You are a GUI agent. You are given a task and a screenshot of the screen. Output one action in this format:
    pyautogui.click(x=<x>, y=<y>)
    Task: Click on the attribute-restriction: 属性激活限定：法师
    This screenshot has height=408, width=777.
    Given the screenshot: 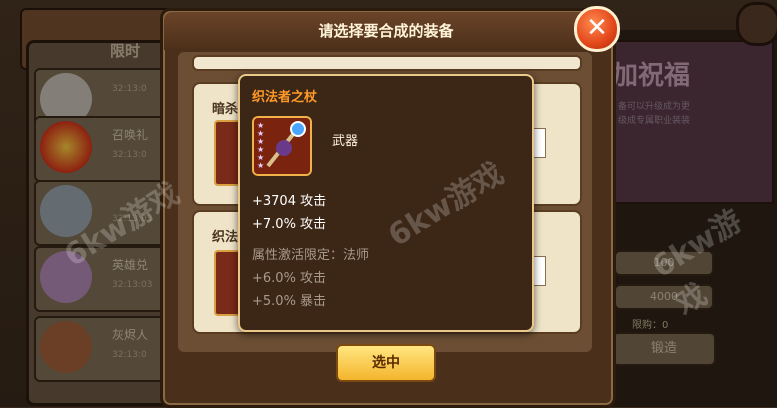 What is the action you would take?
    pyautogui.click(x=311, y=255)
    